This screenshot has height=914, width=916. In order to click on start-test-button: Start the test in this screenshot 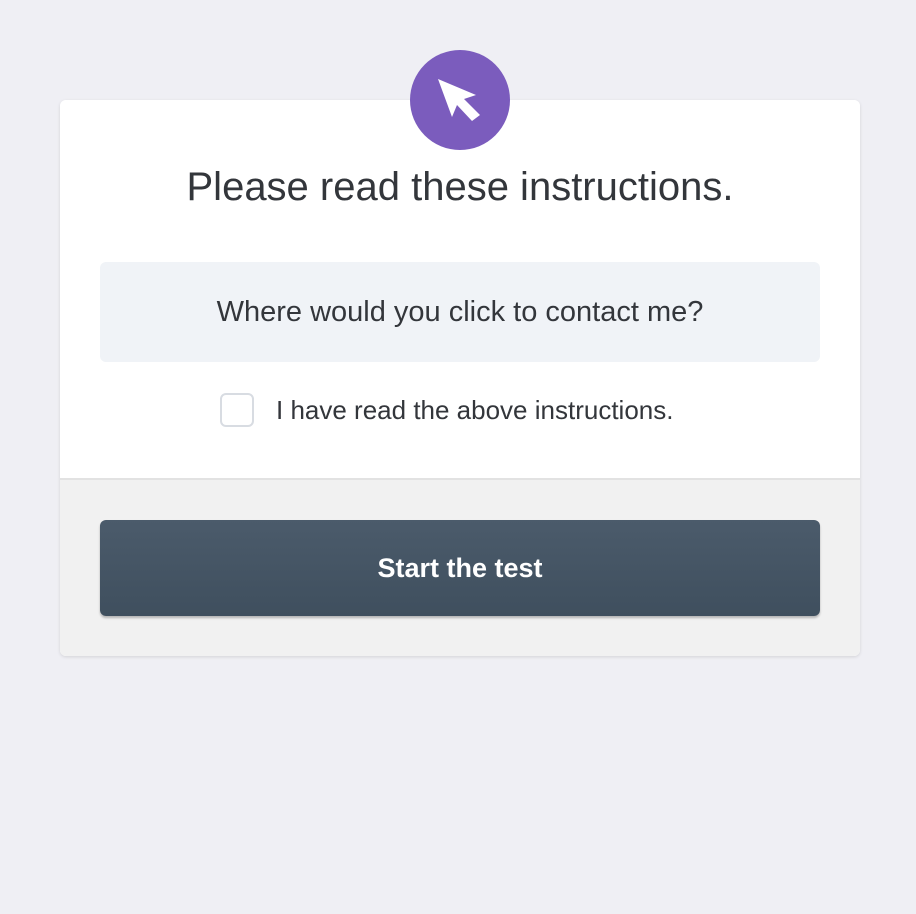, I will do `click(460, 568)`.